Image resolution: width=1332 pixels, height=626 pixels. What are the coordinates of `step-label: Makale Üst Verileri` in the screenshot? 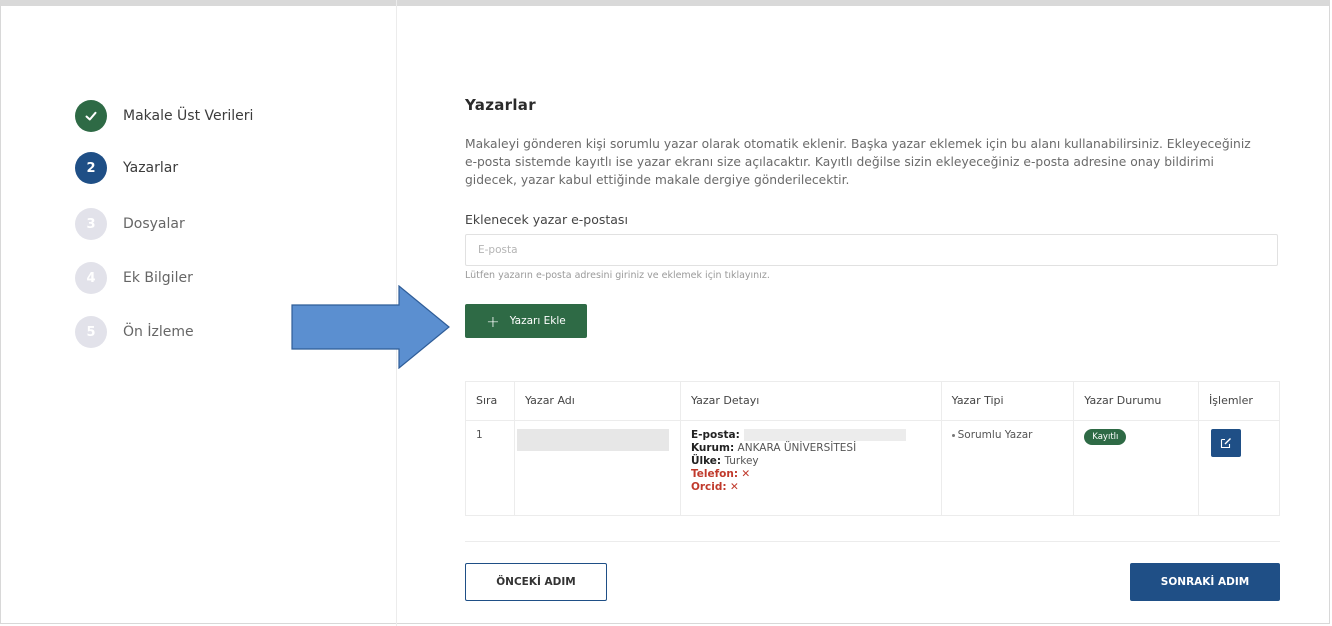 It's located at (188, 116).